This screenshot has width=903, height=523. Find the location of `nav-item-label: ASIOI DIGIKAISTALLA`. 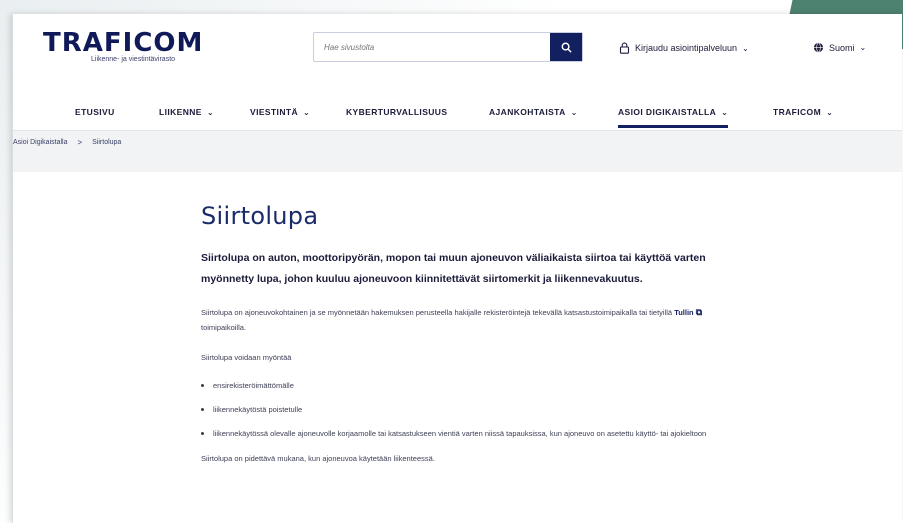

nav-item-label: ASIOI DIGIKAISTALLA is located at coordinates (667, 112).